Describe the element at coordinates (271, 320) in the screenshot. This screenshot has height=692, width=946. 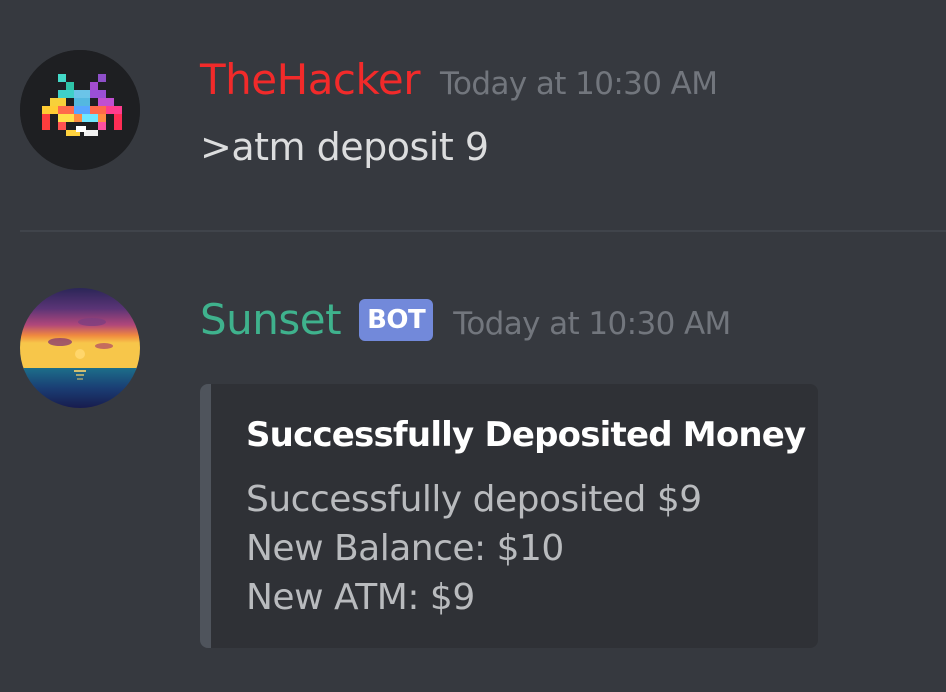
I see `username: Sunset` at that location.